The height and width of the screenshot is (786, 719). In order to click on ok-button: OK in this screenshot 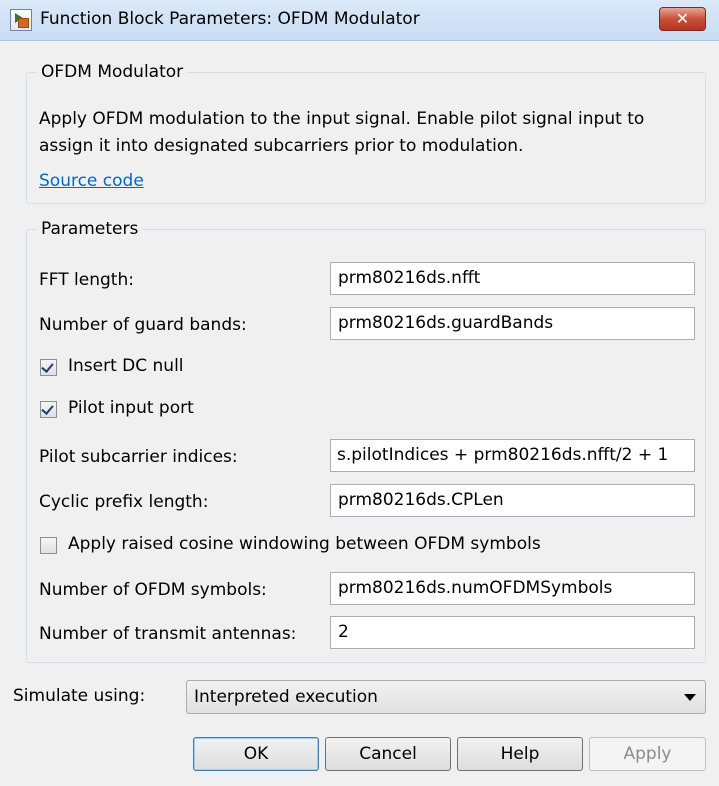, I will do `click(256, 754)`.